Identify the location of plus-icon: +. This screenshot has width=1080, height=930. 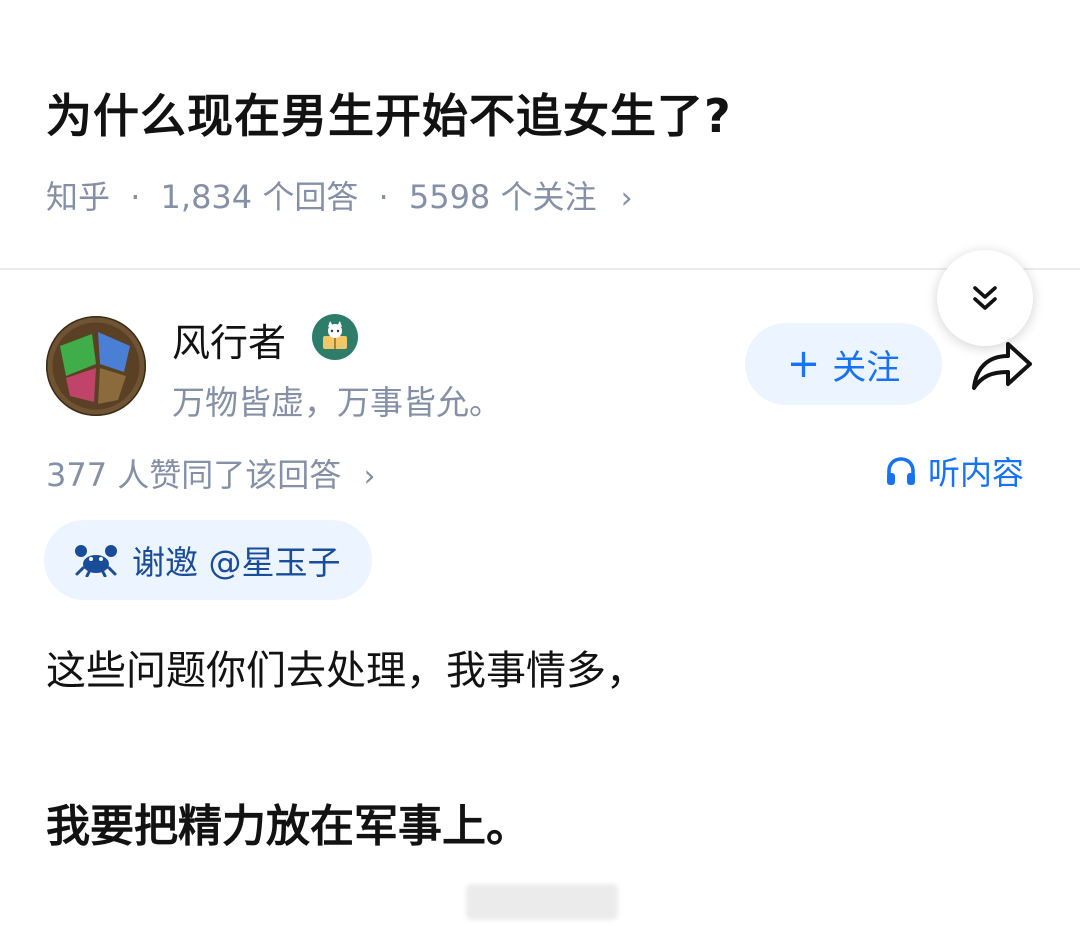
(803, 364).